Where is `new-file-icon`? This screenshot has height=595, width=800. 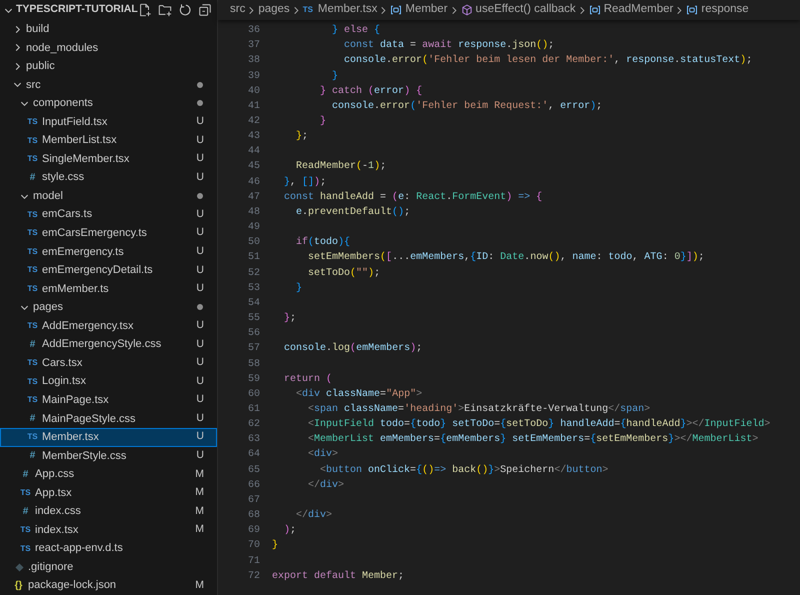
new-file-icon is located at coordinates (145, 10).